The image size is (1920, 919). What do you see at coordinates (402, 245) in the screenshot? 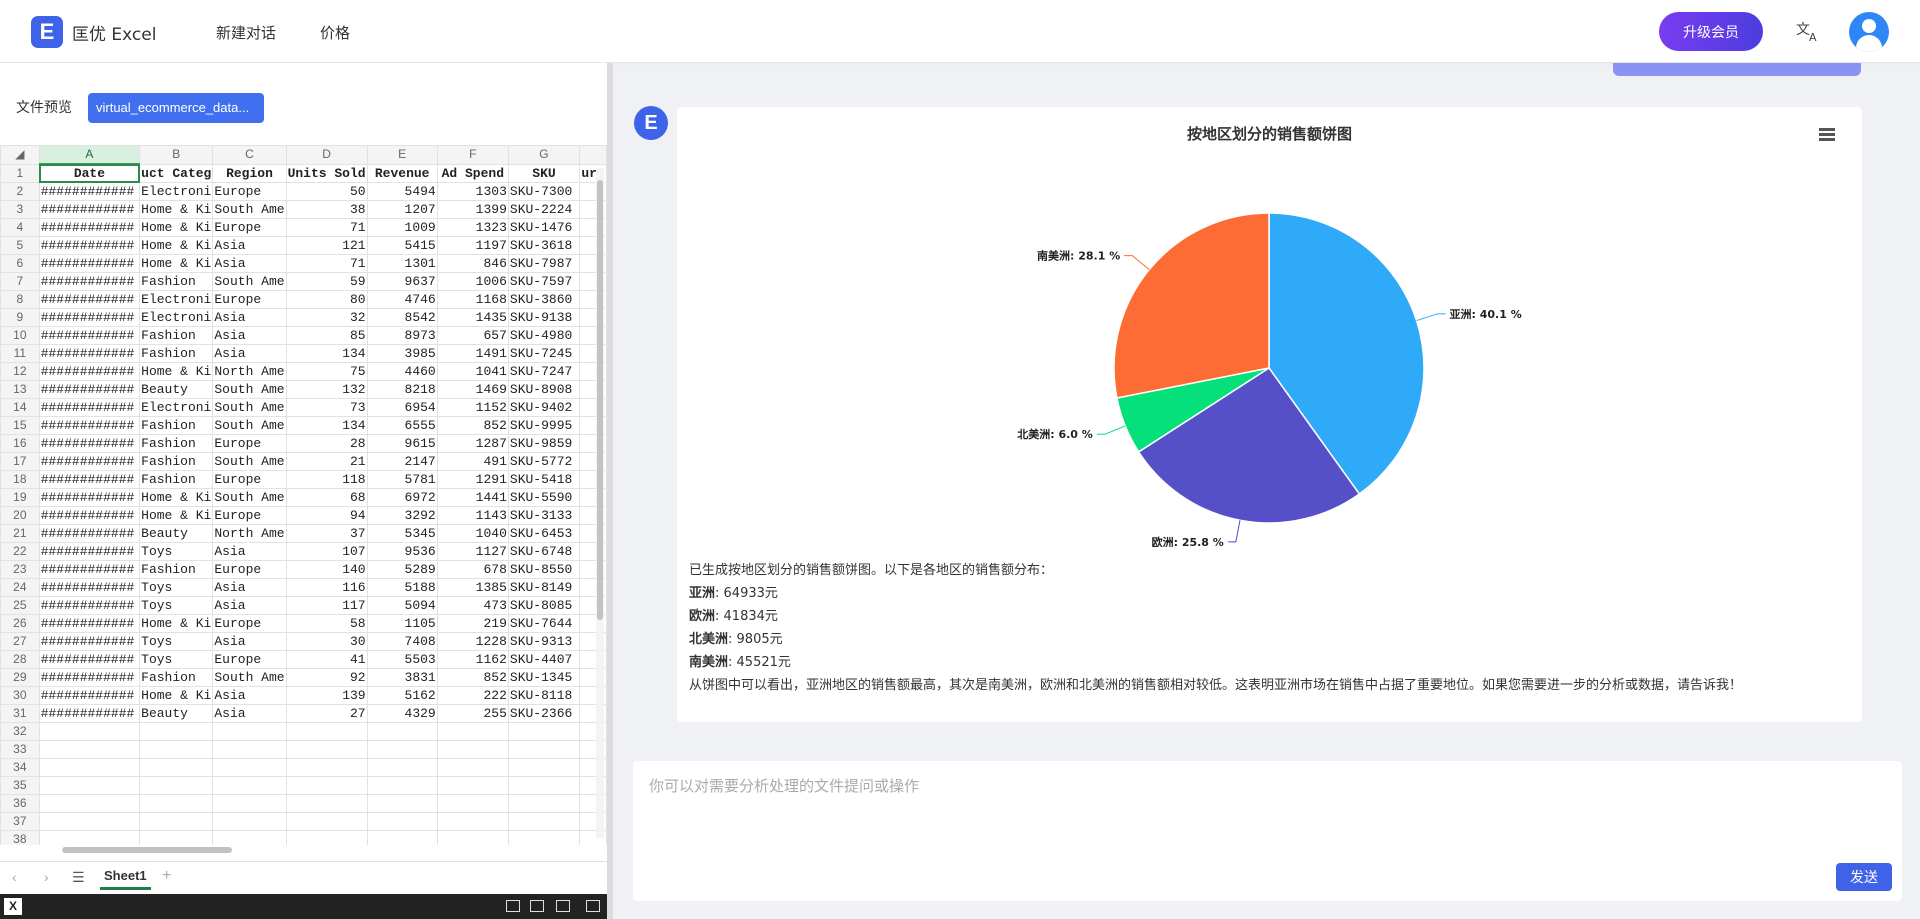
I see `cell: 5415` at bounding box center [402, 245].